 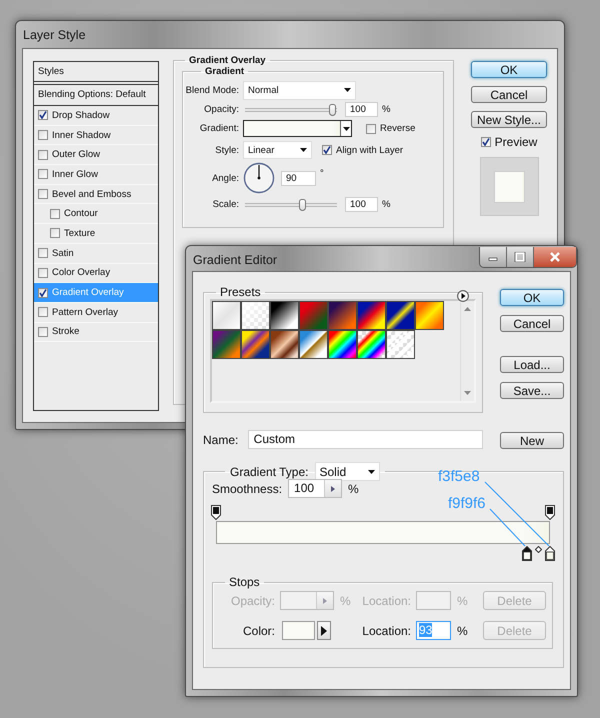 I want to click on maximize-icon, so click(x=520, y=257).